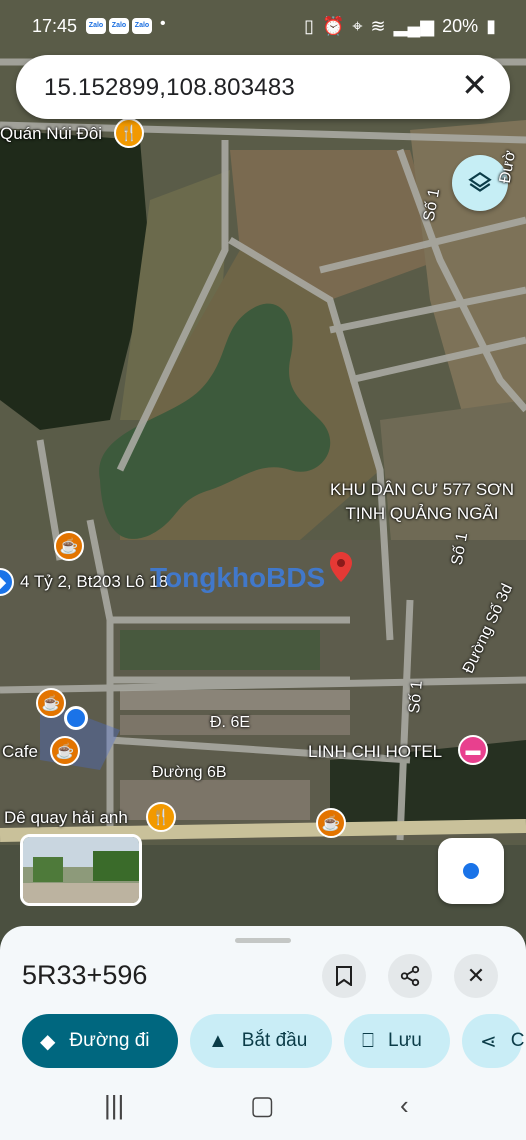  I want to click on share-icon-button, so click(410, 976).